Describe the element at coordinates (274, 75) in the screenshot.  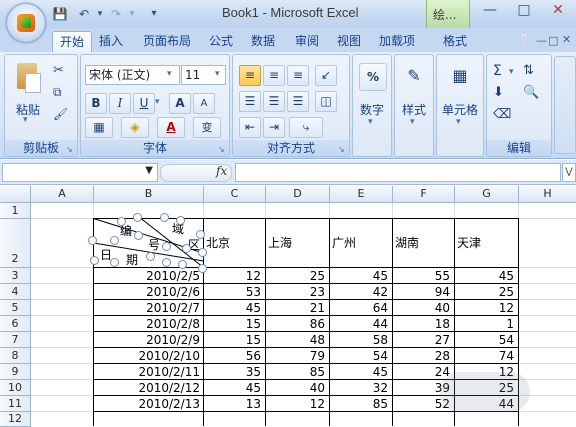
I see `align-middle-button: ≡` at that location.